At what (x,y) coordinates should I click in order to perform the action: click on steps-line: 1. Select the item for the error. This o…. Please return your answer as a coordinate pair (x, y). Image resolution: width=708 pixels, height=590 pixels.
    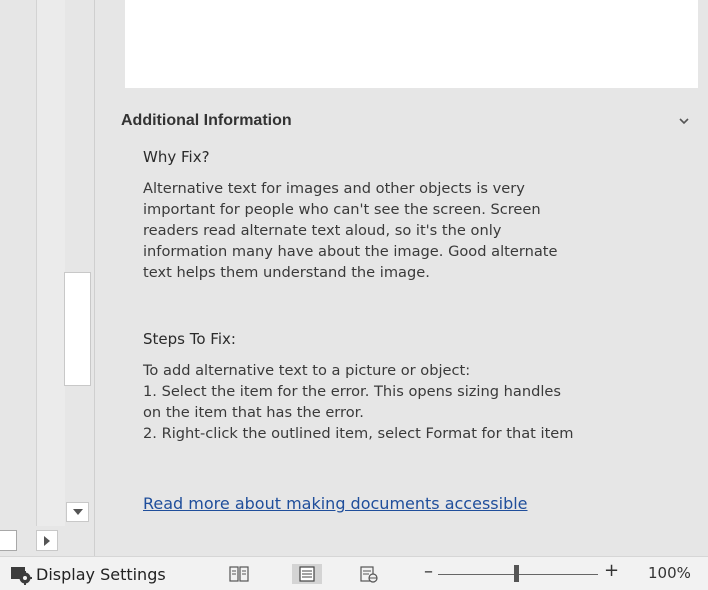
    Looking at the image, I should click on (352, 391).